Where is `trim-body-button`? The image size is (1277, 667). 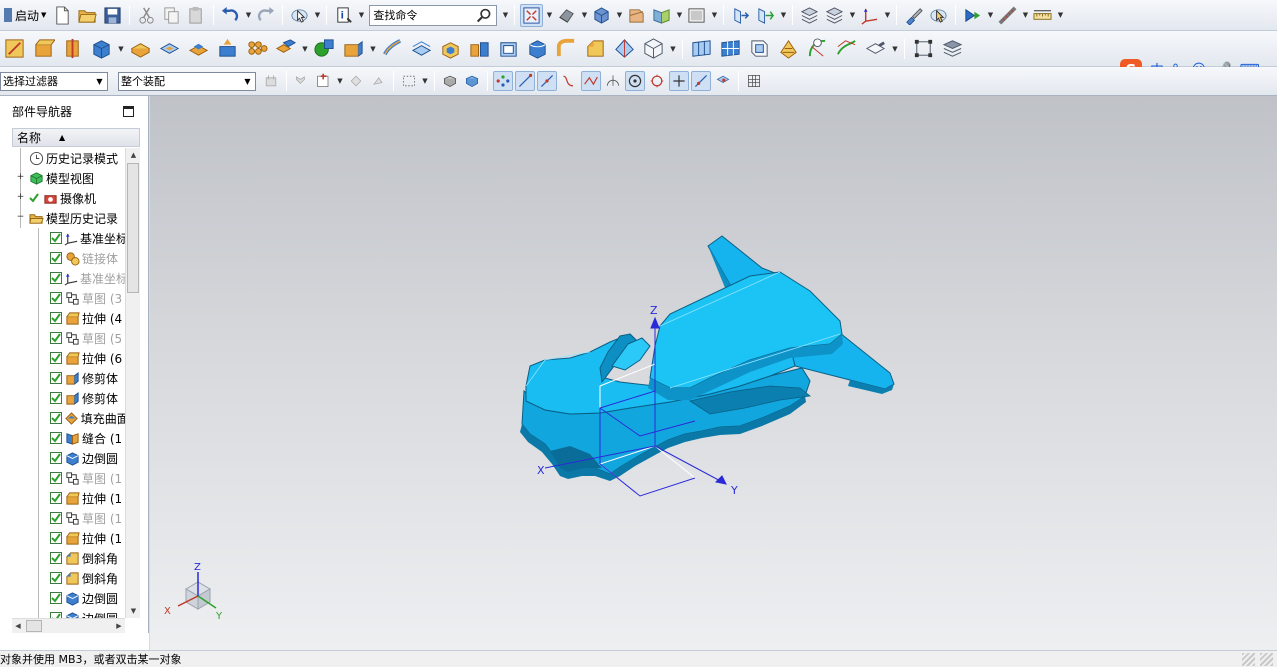 trim-body-button is located at coordinates (353, 48).